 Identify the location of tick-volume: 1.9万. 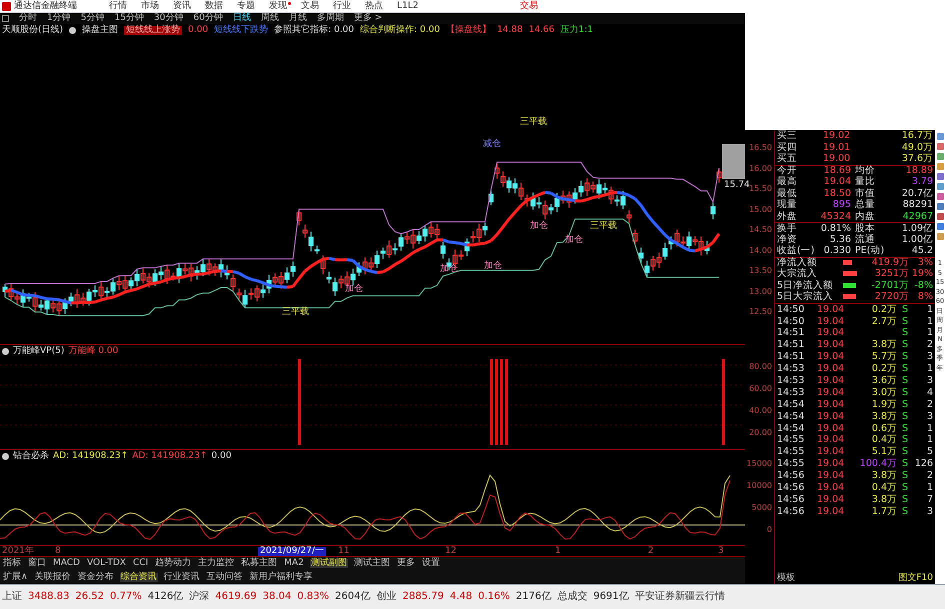
(883, 405).